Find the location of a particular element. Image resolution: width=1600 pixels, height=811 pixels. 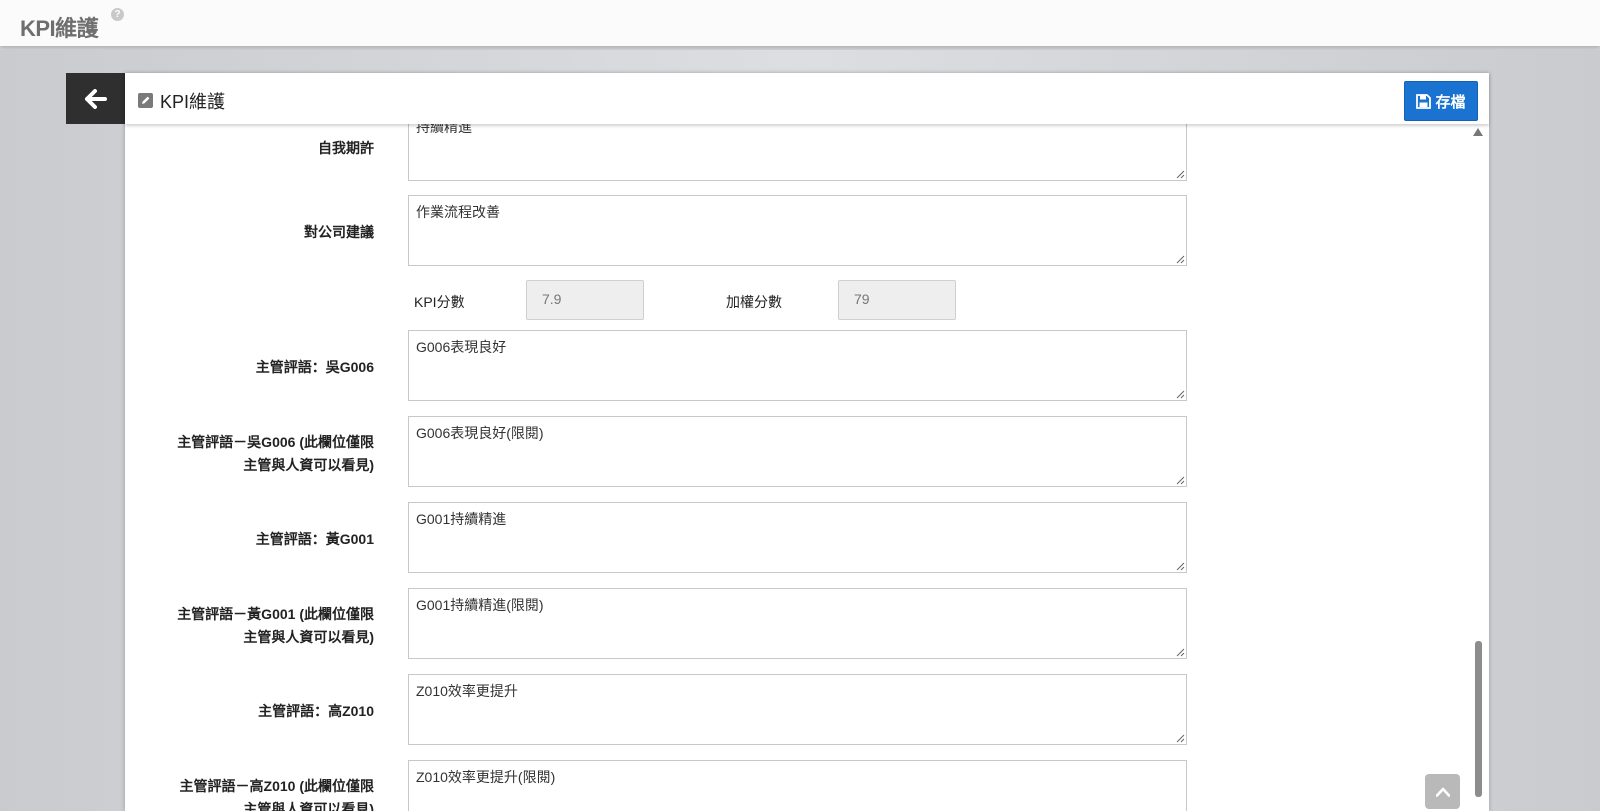

dialog-title: KPI維護 is located at coordinates (193, 102).